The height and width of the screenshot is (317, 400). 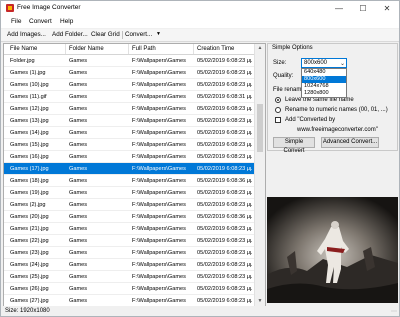 What do you see at coordinates (29, 277) in the screenshot?
I see `cell-file-name: Games (25).jpg` at bounding box center [29, 277].